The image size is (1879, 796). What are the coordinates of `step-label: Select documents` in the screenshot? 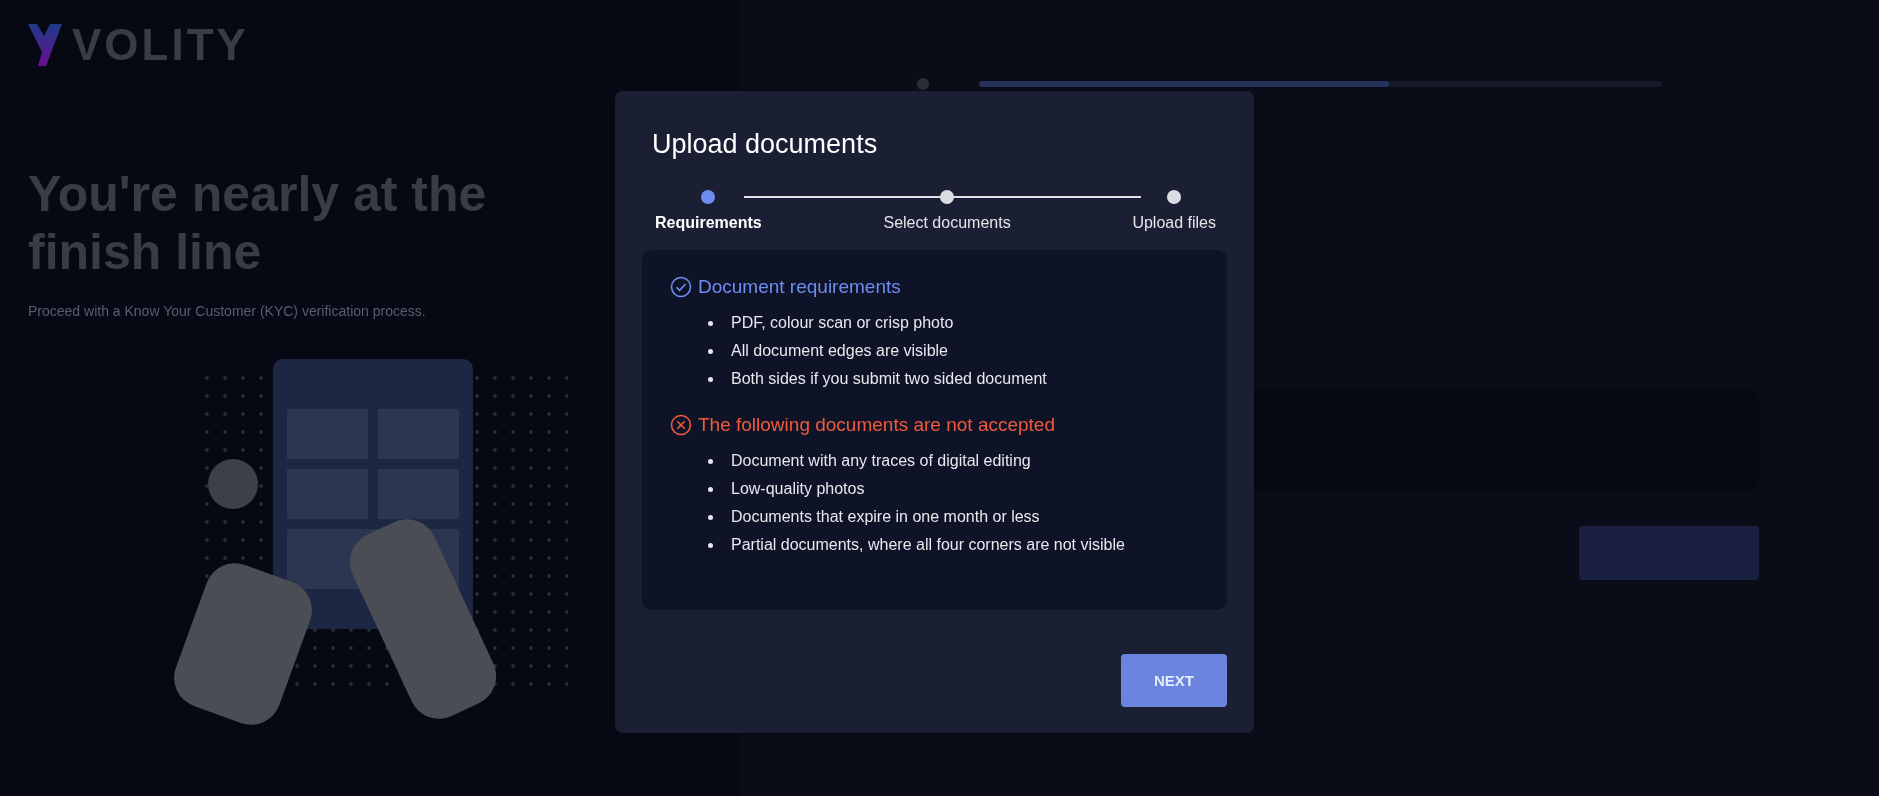 It's located at (947, 223).